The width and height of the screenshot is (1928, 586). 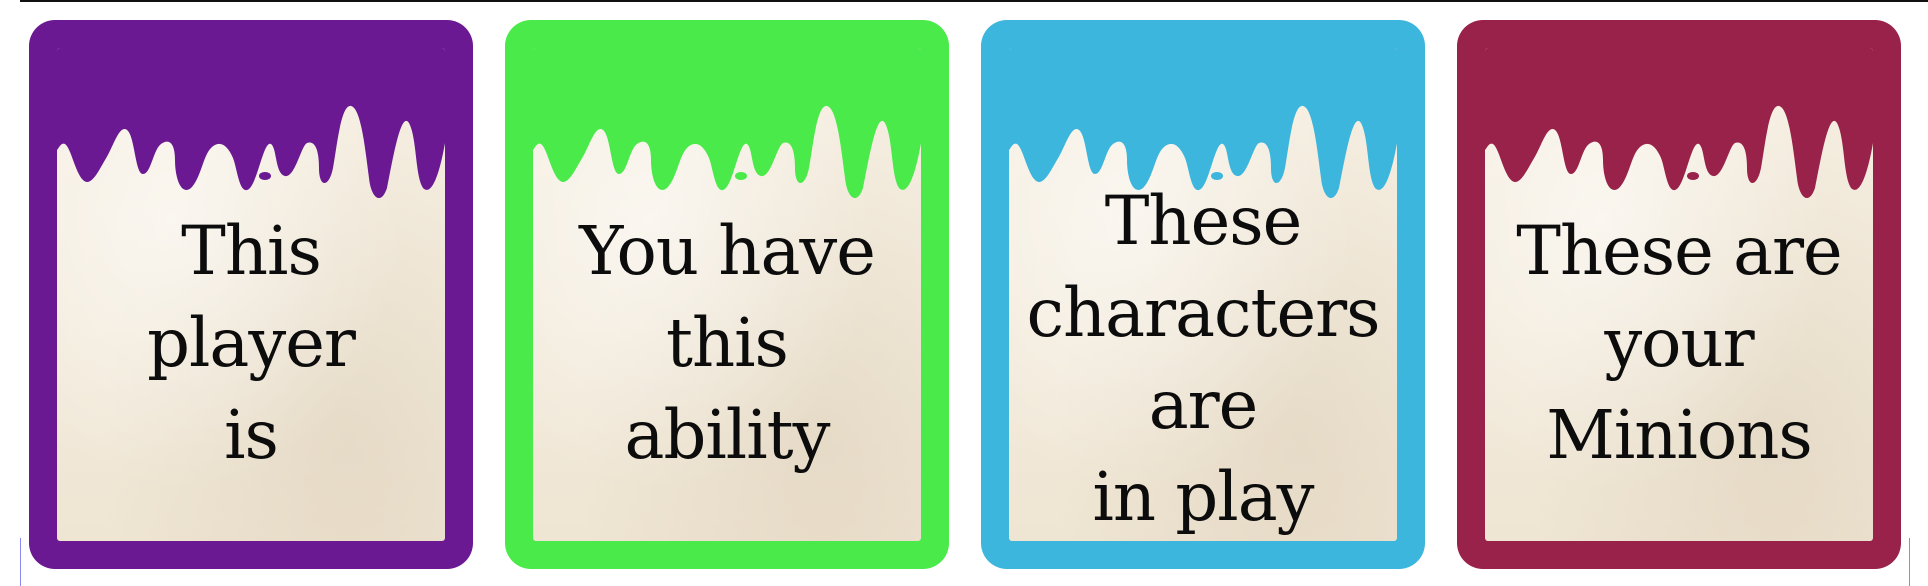 I want to click on card-text-line: this, so click(x=727, y=343).